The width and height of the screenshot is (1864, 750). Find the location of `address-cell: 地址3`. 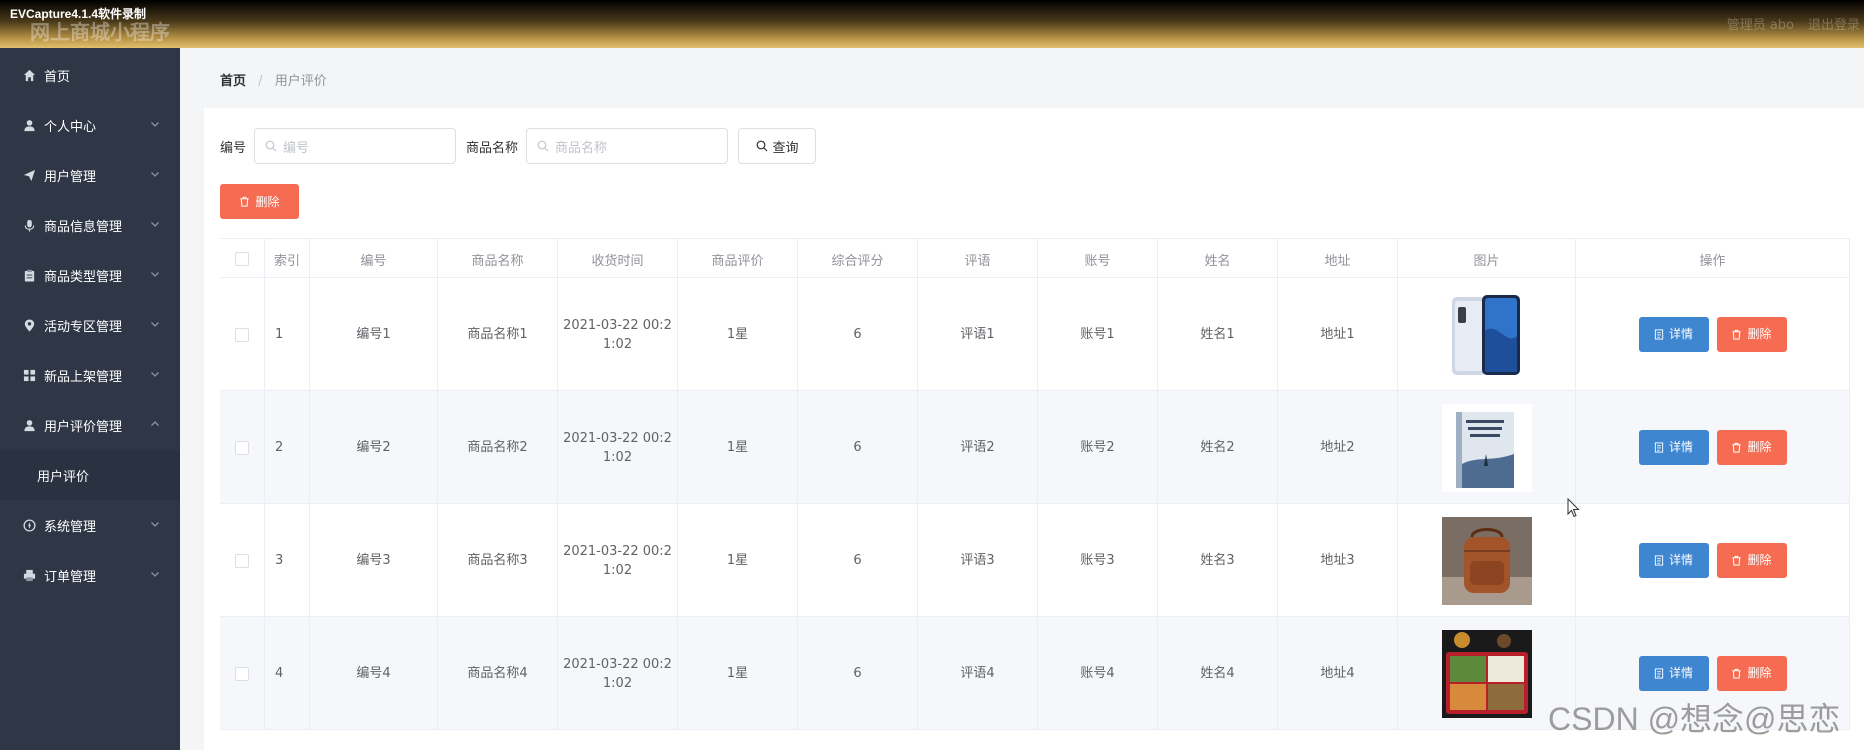

address-cell: 地址3 is located at coordinates (1338, 560).